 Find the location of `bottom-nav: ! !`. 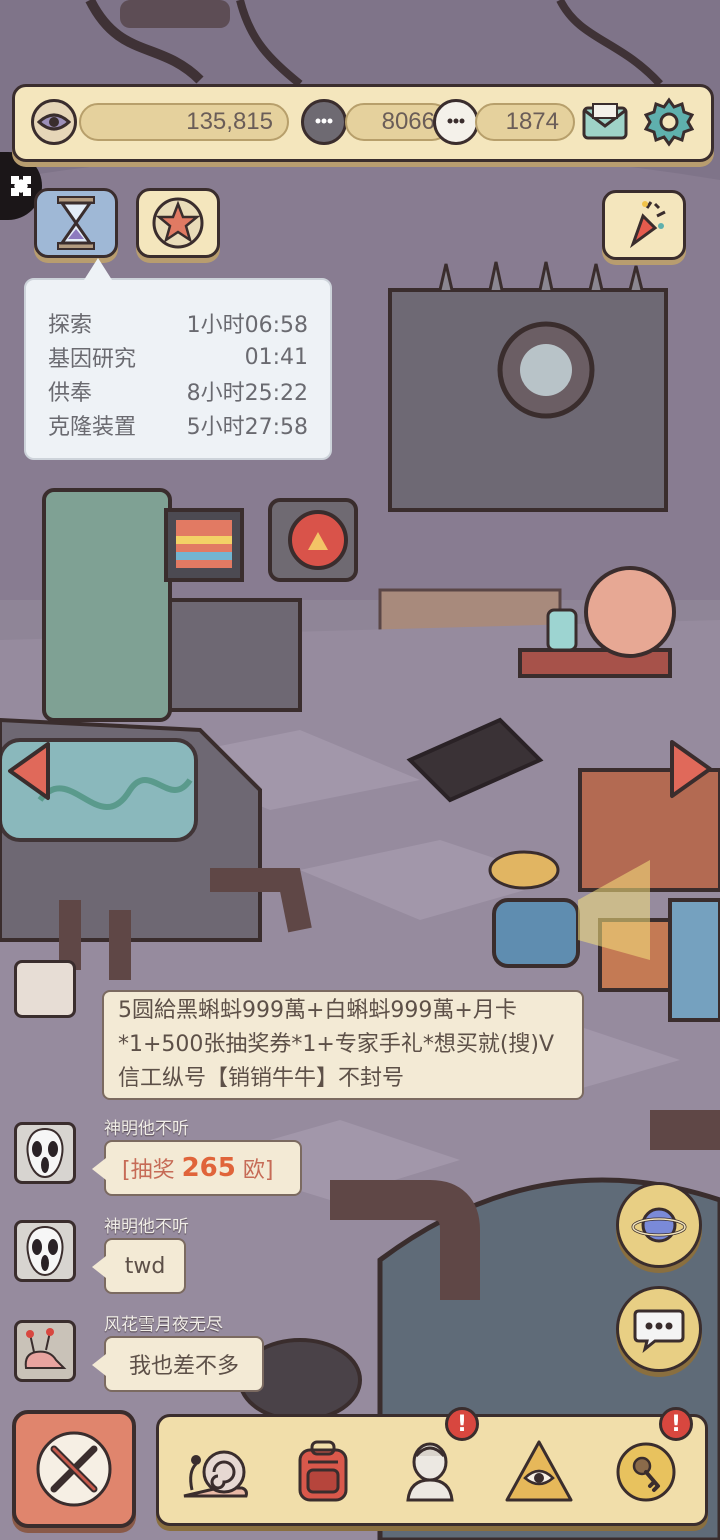

bottom-nav: ! ! is located at coordinates (432, 1466).